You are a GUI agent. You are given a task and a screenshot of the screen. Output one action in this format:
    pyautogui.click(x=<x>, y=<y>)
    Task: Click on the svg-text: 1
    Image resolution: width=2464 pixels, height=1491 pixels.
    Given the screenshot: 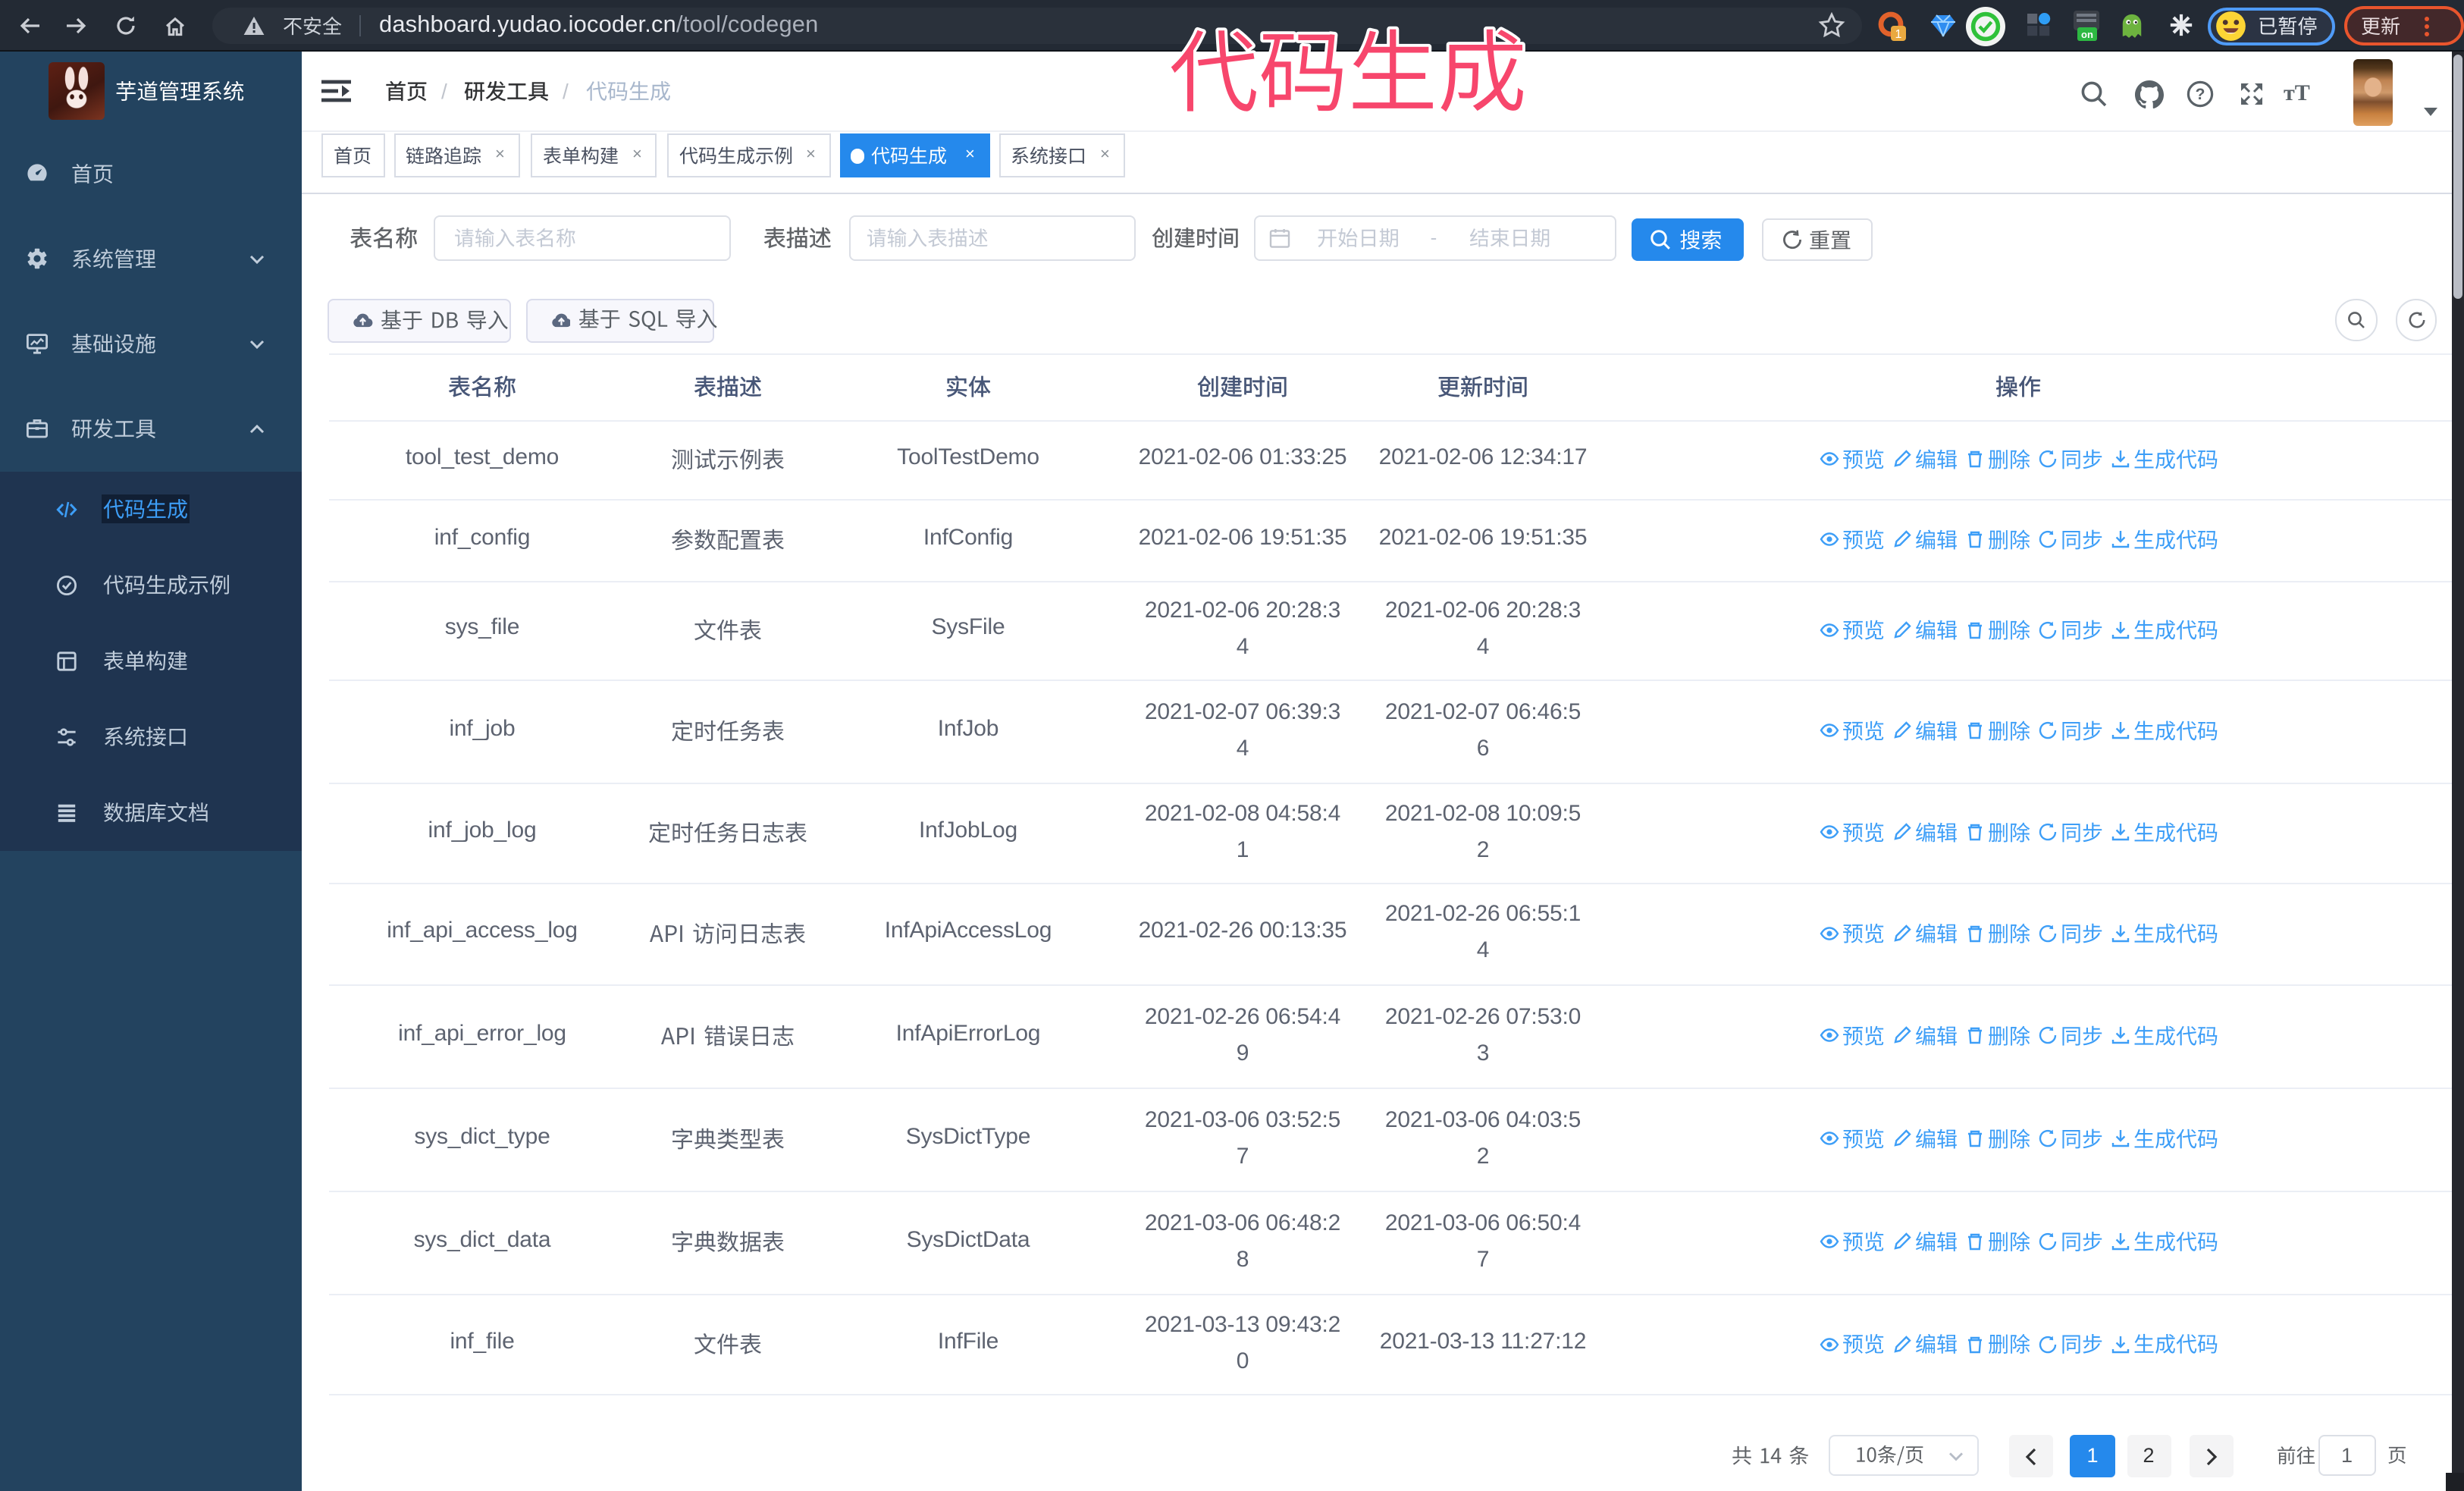 What is the action you would take?
    pyautogui.click(x=1899, y=34)
    